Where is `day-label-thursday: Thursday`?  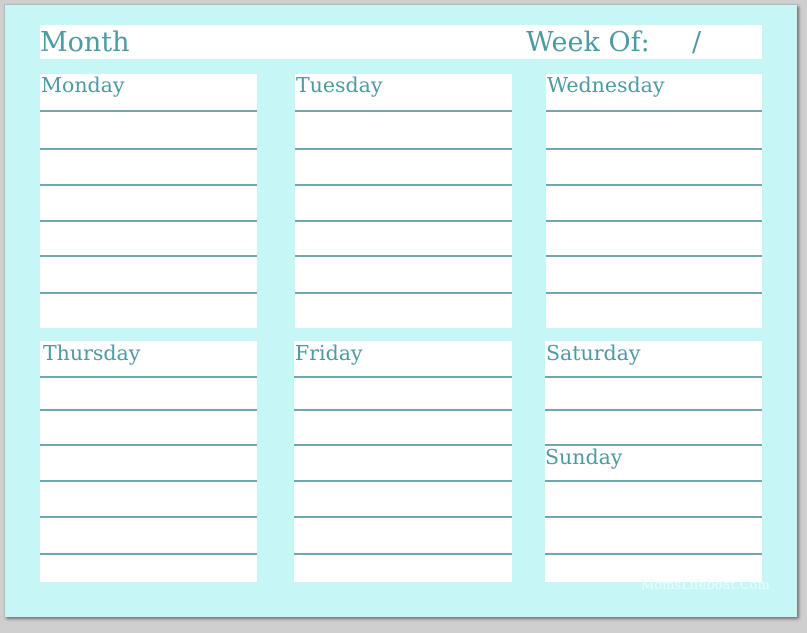
day-label-thursday: Thursday is located at coordinates (92, 353).